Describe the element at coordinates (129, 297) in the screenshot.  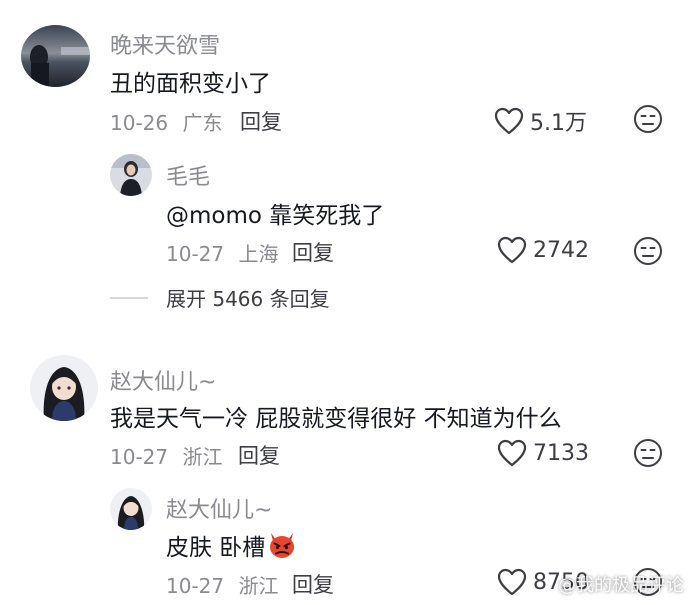
I see `divider` at that location.